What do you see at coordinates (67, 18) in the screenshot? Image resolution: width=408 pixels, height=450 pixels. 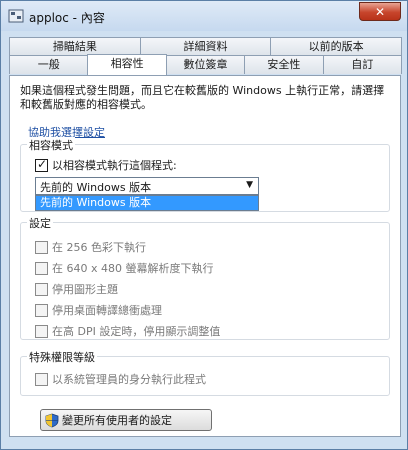 I see `window-title: apploc - 內容` at bounding box center [67, 18].